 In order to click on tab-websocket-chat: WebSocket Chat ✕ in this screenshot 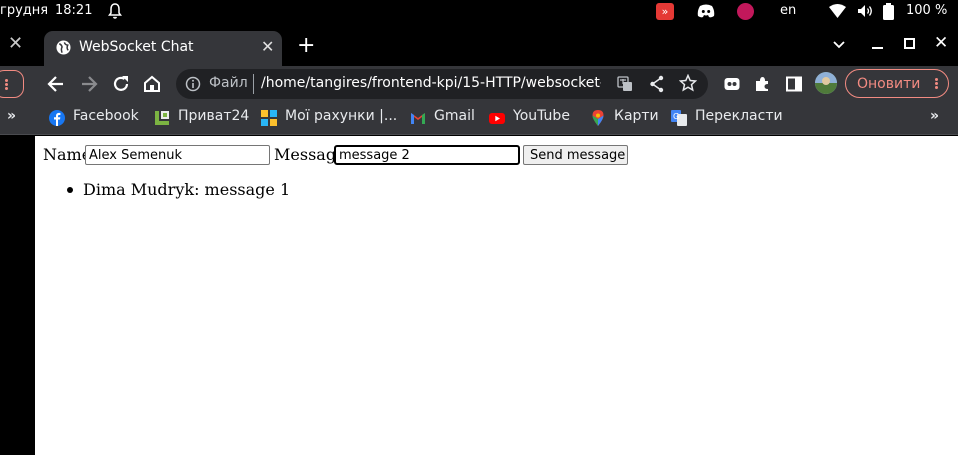, I will do `click(163, 48)`.